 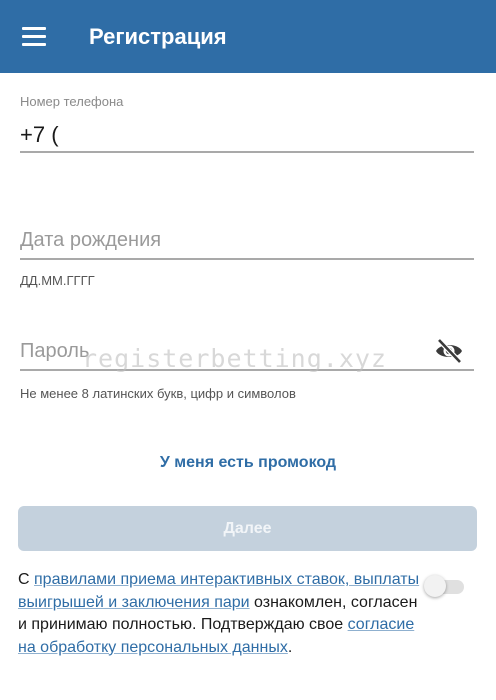 What do you see at coordinates (57, 280) in the screenshot?
I see `birth-date-hint: ДД.ММ.ГГГГ` at bounding box center [57, 280].